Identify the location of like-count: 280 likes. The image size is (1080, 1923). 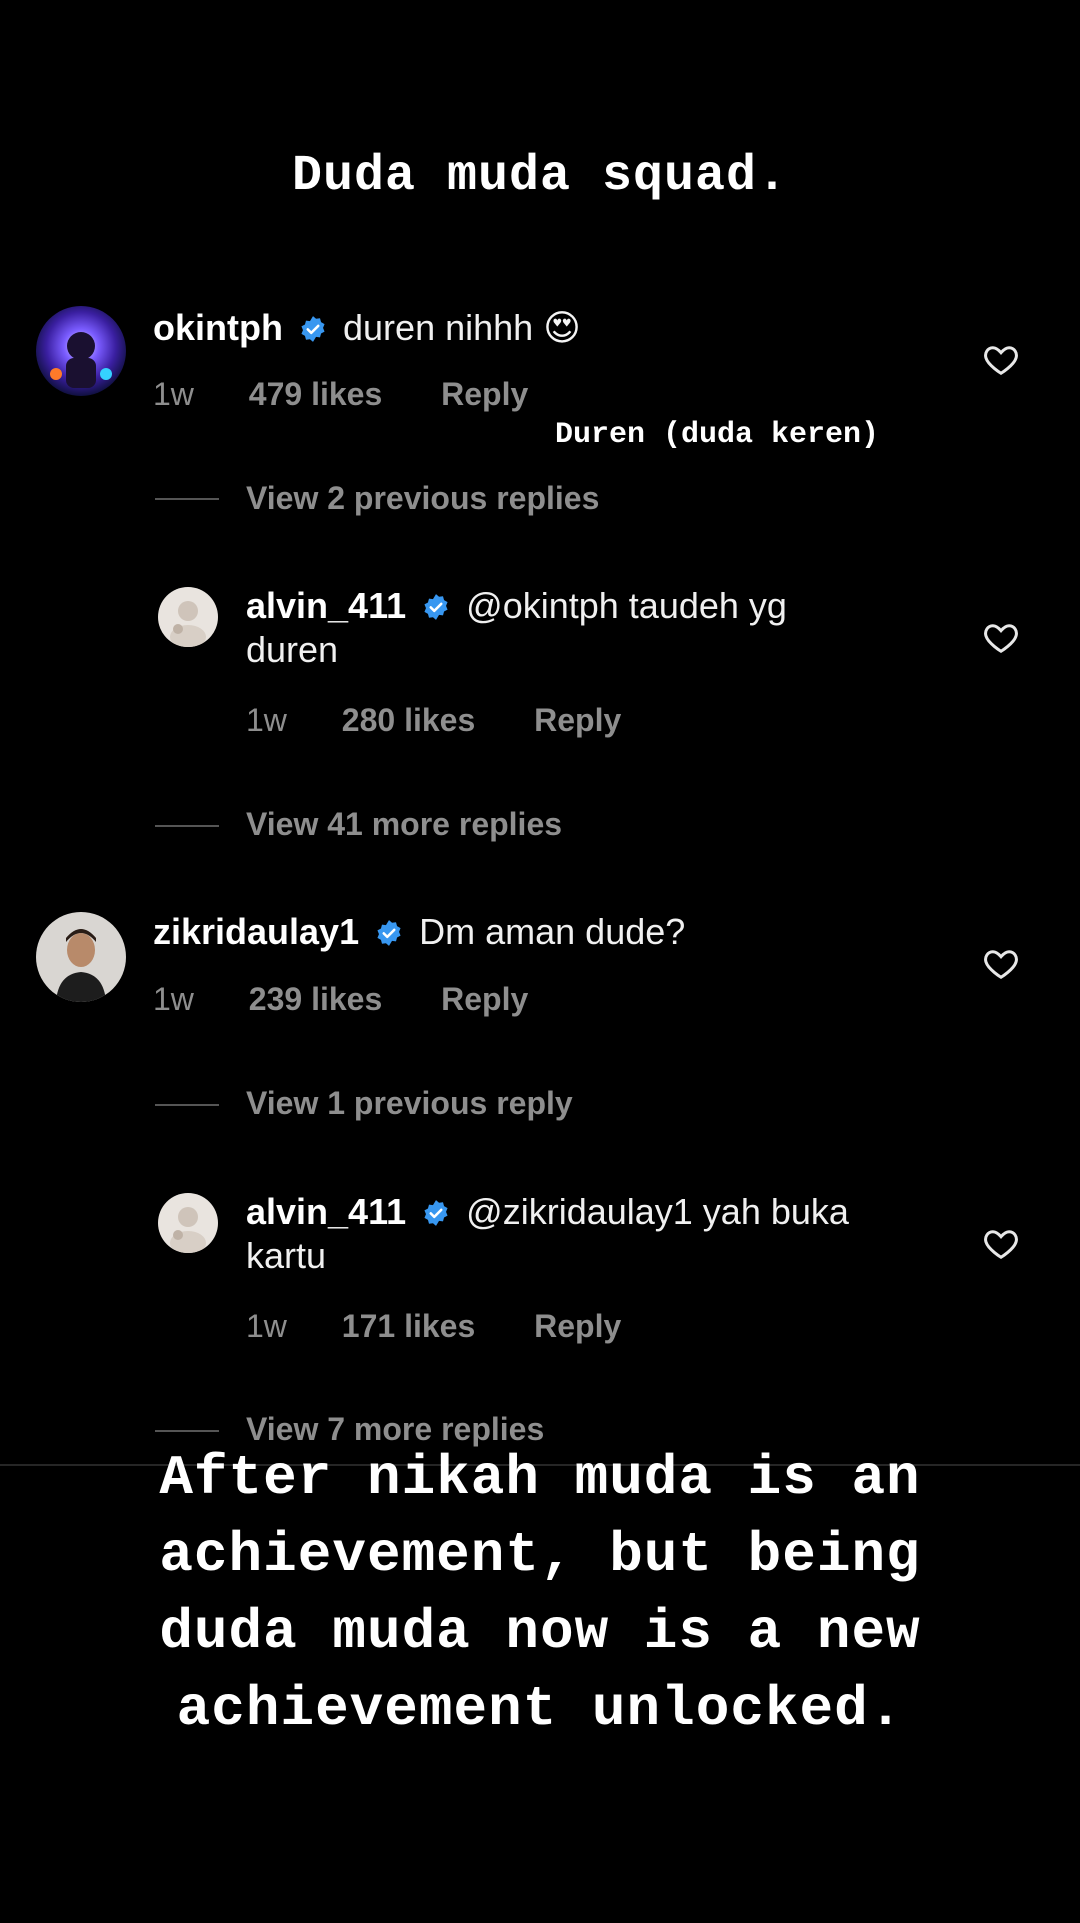
(408, 720).